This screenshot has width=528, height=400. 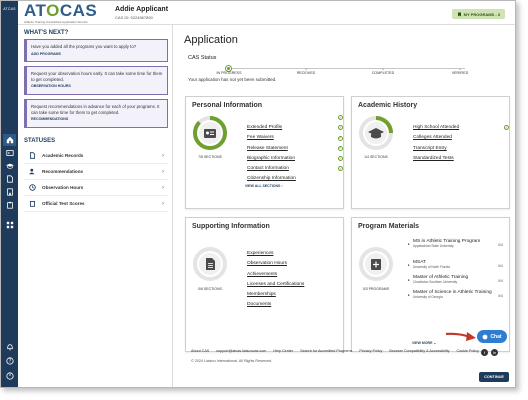 What do you see at coordinates (210, 289) in the screenshot?
I see `ring-caption: 0/6 SECTIONS` at bounding box center [210, 289].